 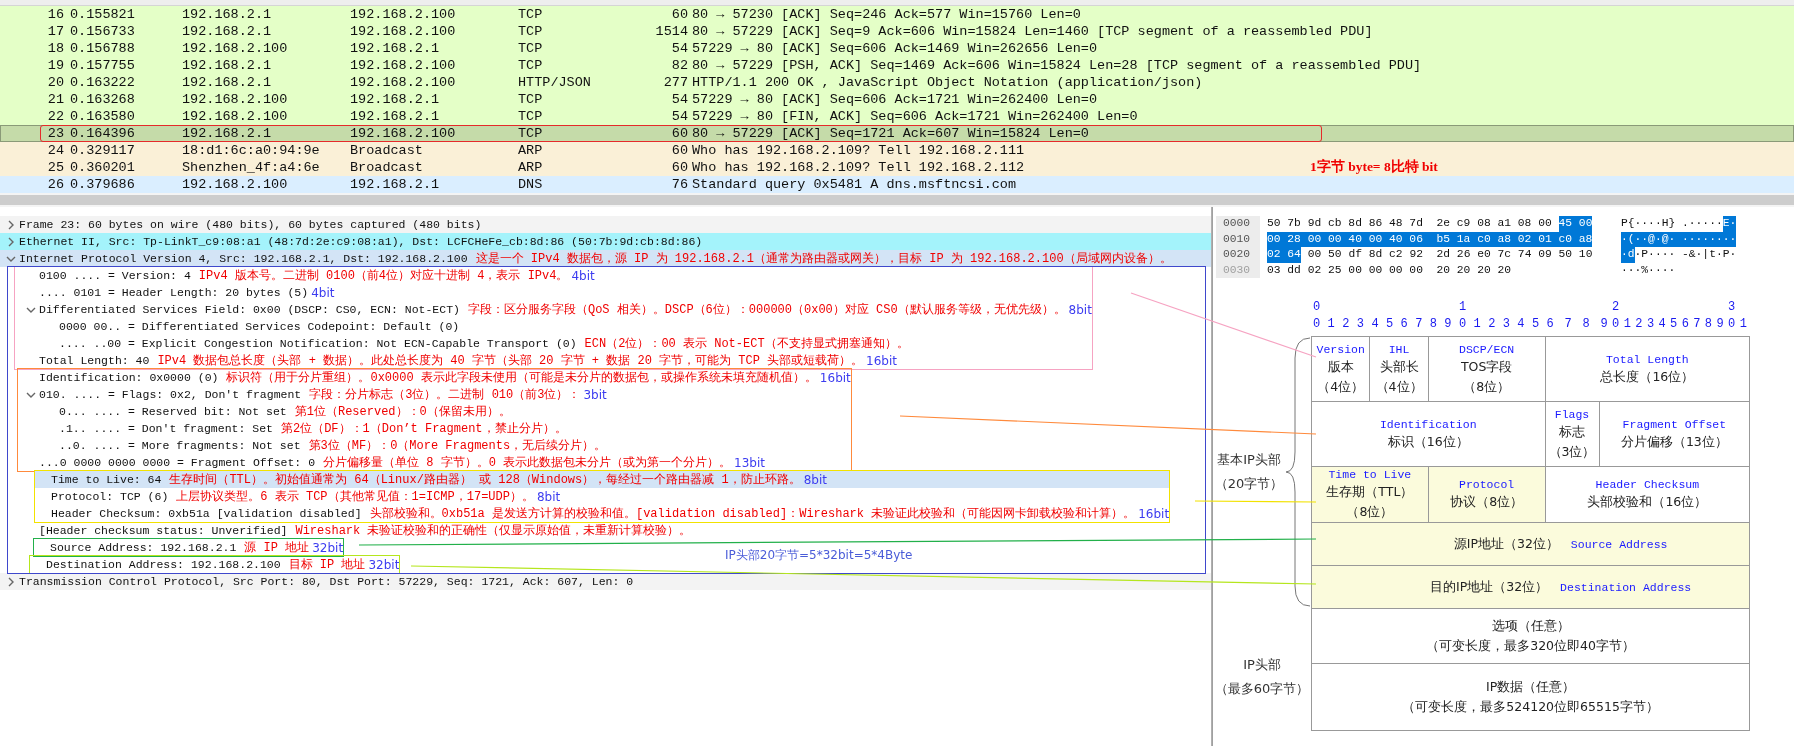 I want to click on ascii-text: ·P···· -&·|t·P·, so click(x=1685, y=255).